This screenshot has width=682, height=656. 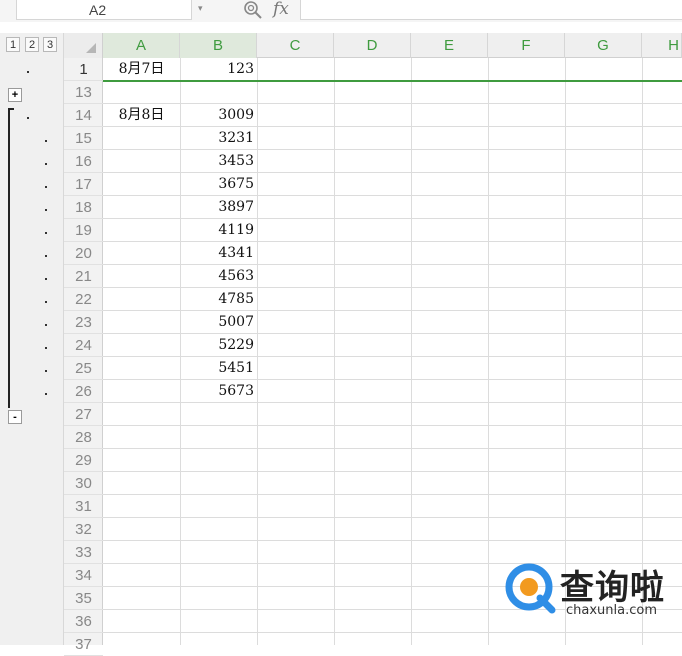 I want to click on column-header-g: G, so click(x=603, y=45).